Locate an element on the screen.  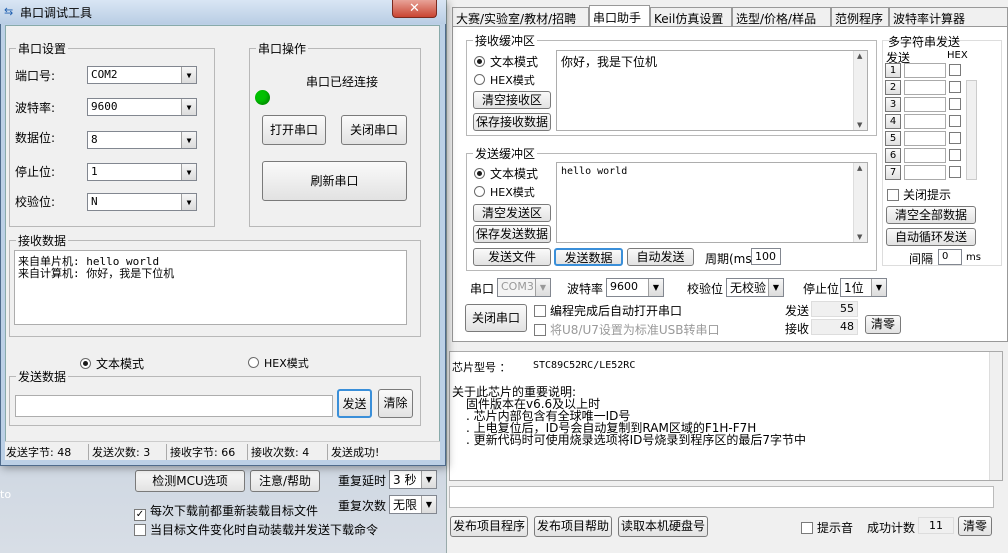
dlg-port-select: COM2 ▼ is located at coordinates (142, 75).